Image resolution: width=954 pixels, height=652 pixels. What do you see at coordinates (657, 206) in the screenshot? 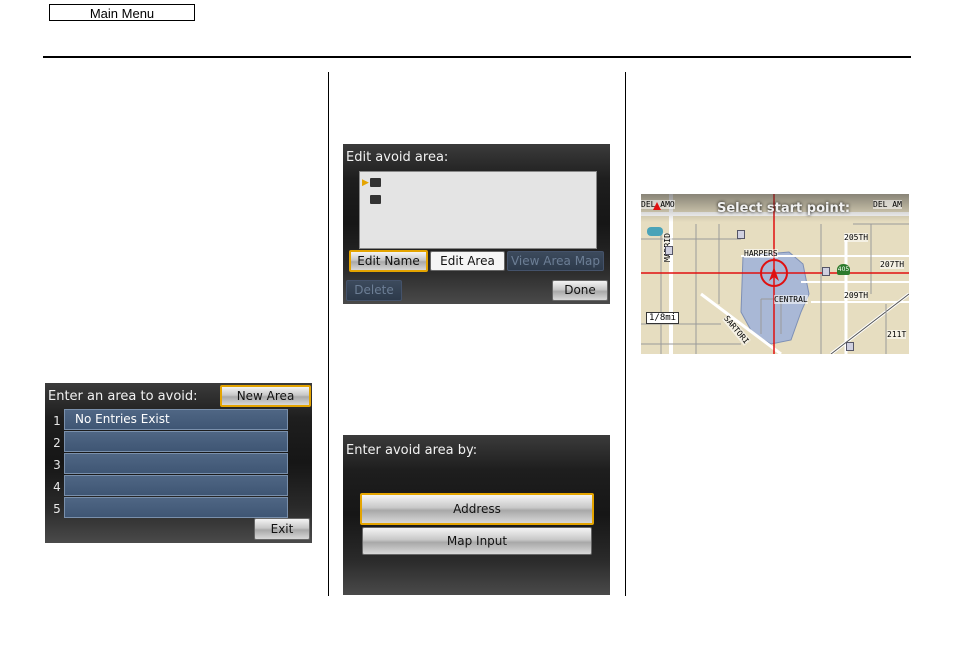
I see `north-indicator-icon` at bounding box center [657, 206].